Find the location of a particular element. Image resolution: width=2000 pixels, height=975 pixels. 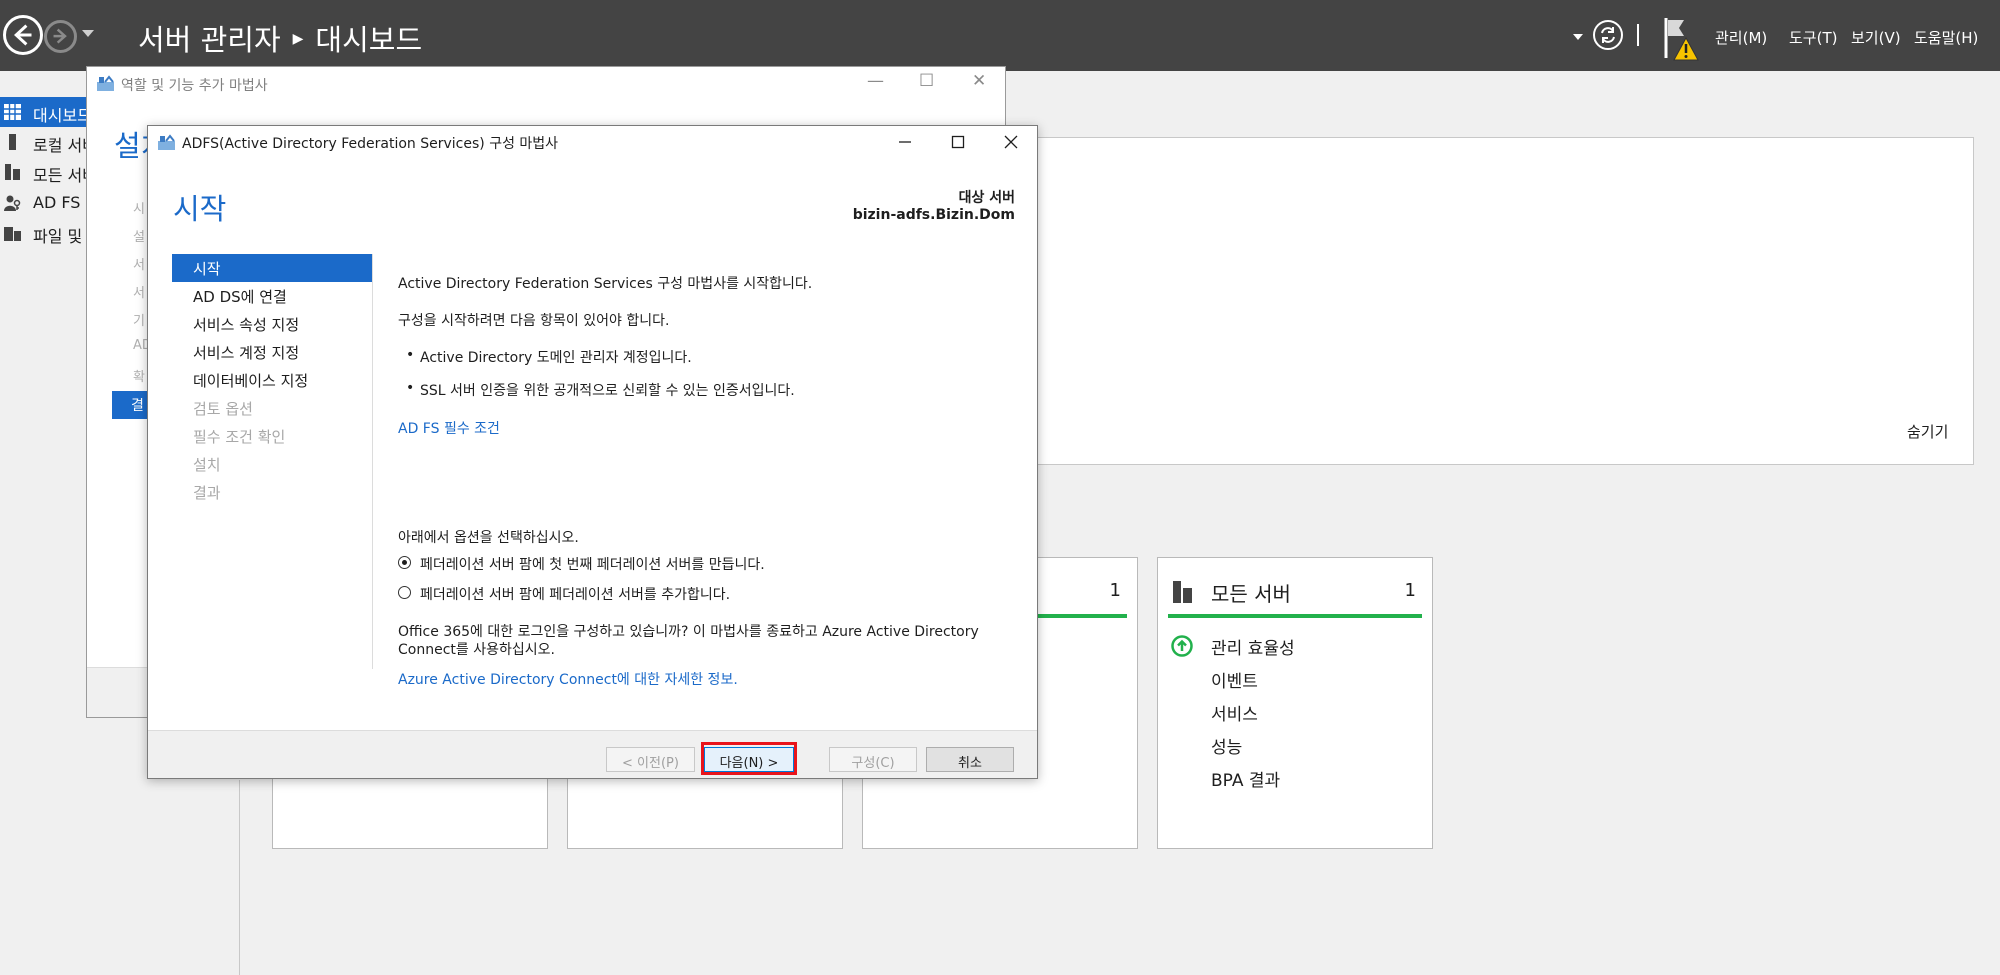

dashboard-divider is located at coordinates (239, 877).